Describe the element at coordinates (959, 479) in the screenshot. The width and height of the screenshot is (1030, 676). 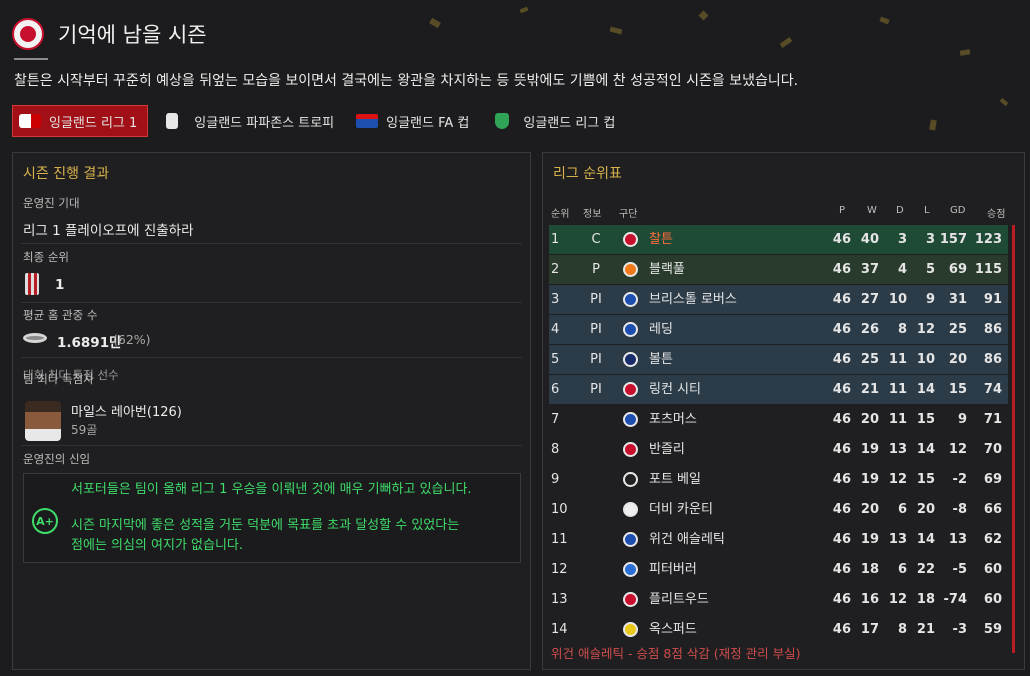
I see `cell-gd: -2` at that location.